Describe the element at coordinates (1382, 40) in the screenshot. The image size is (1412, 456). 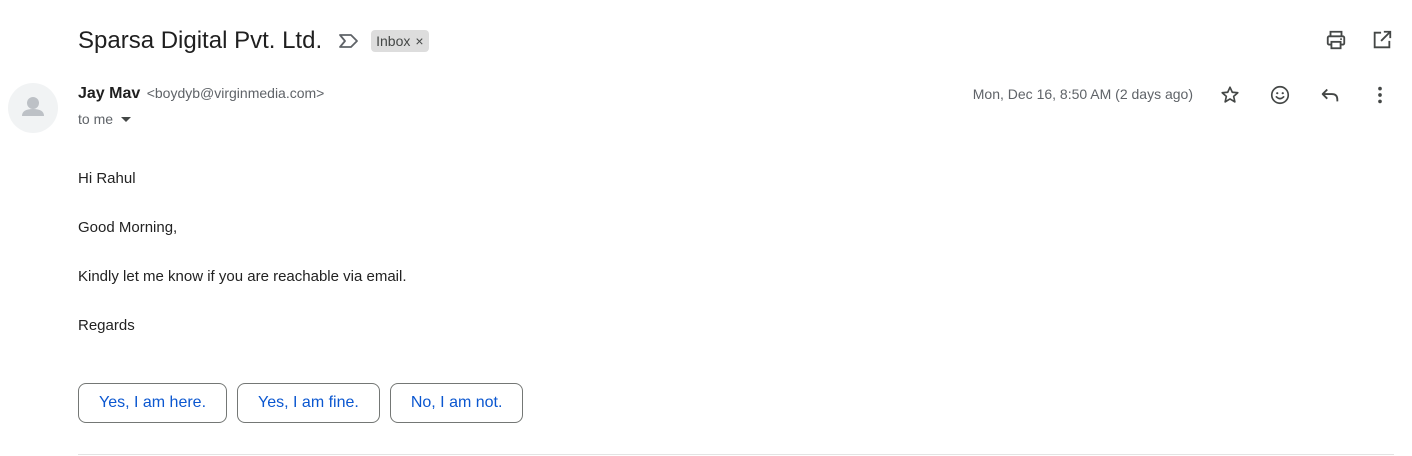
I see `open-in-new-window-icon` at that location.